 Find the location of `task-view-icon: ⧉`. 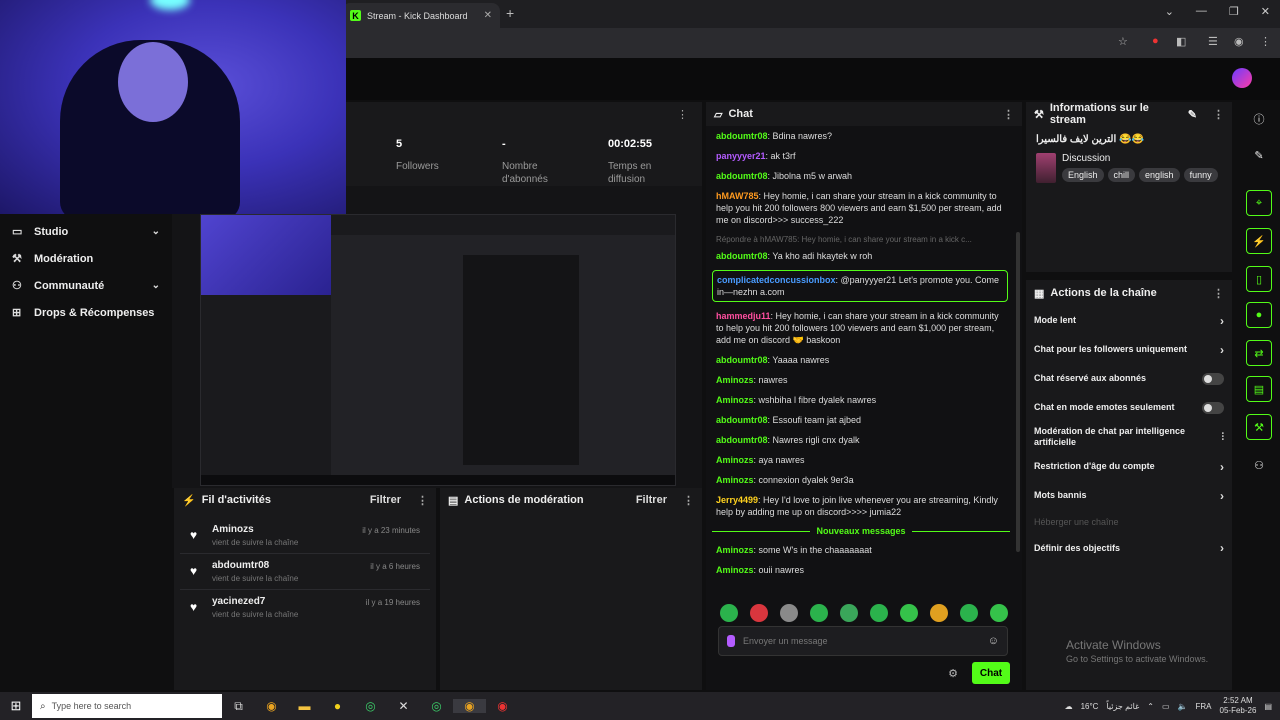

task-view-icon: ⧉ is located at coordinates (238, 706).